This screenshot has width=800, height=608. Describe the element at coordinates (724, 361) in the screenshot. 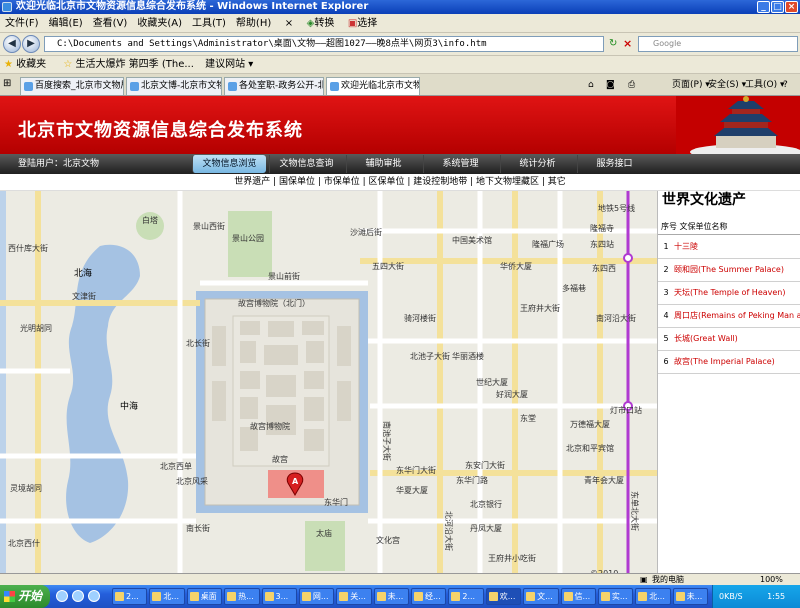

I see `site-link: 故宫(The Imperial Palace)` at that location.